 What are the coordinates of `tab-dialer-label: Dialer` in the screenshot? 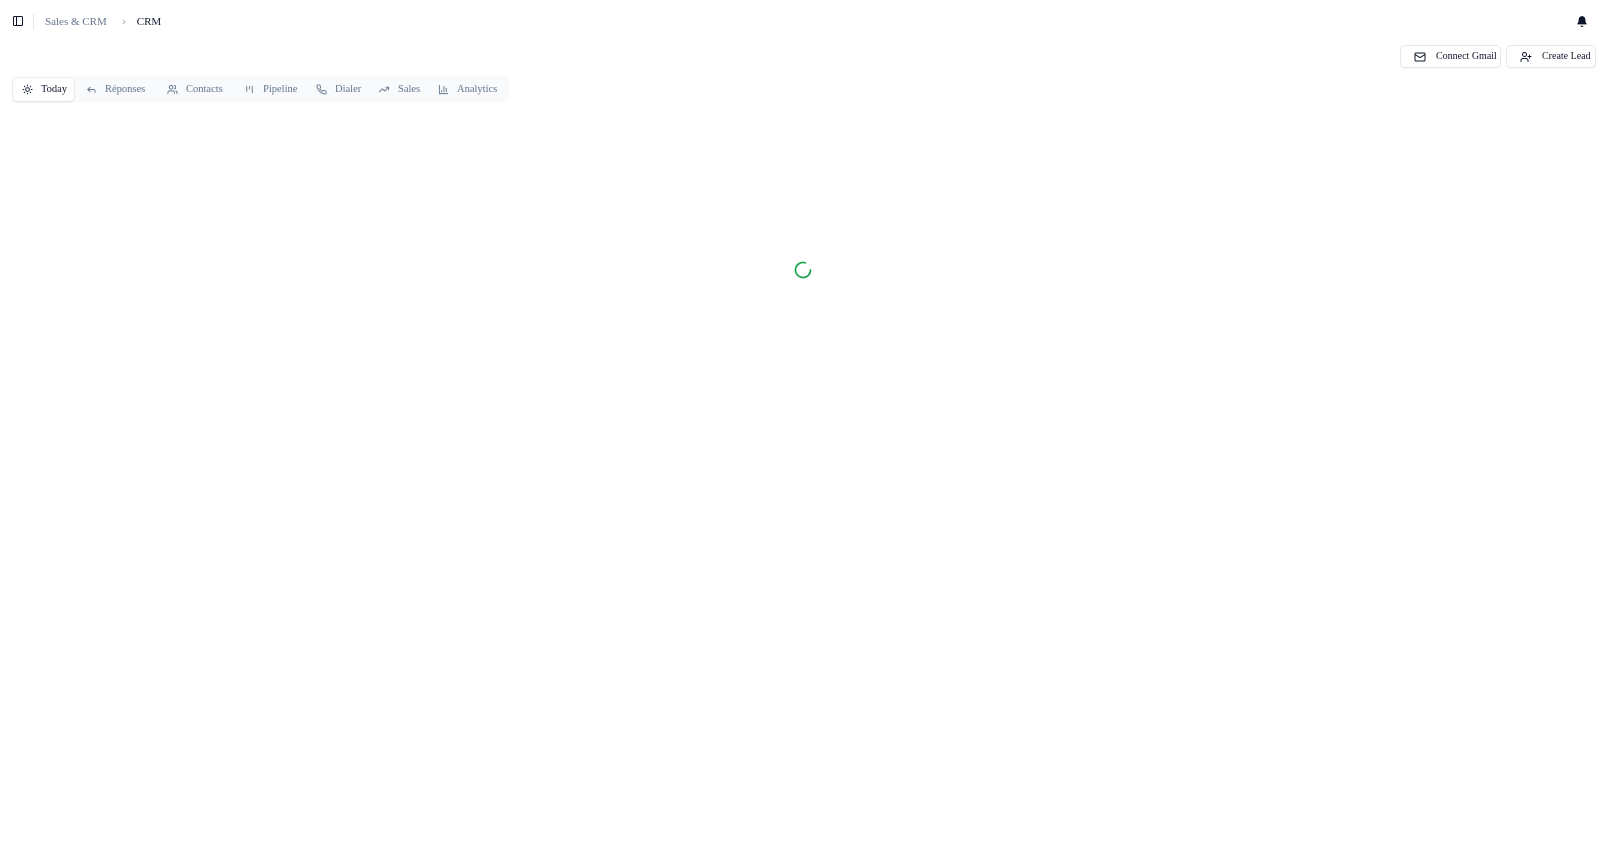 It's located at (348, 89).